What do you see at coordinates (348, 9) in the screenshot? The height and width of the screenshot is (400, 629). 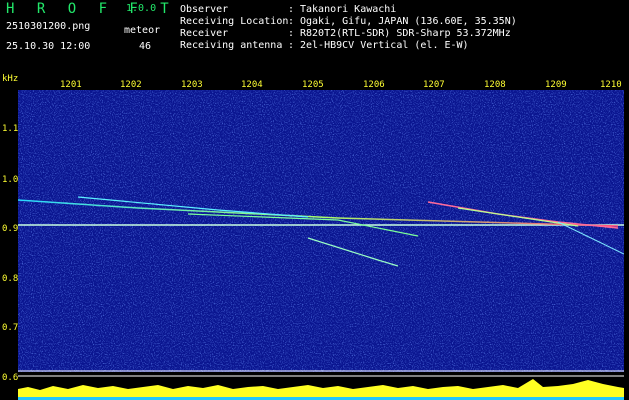 I see `observer-value: Takanori Kawachi` at bounding box center [348, 9].